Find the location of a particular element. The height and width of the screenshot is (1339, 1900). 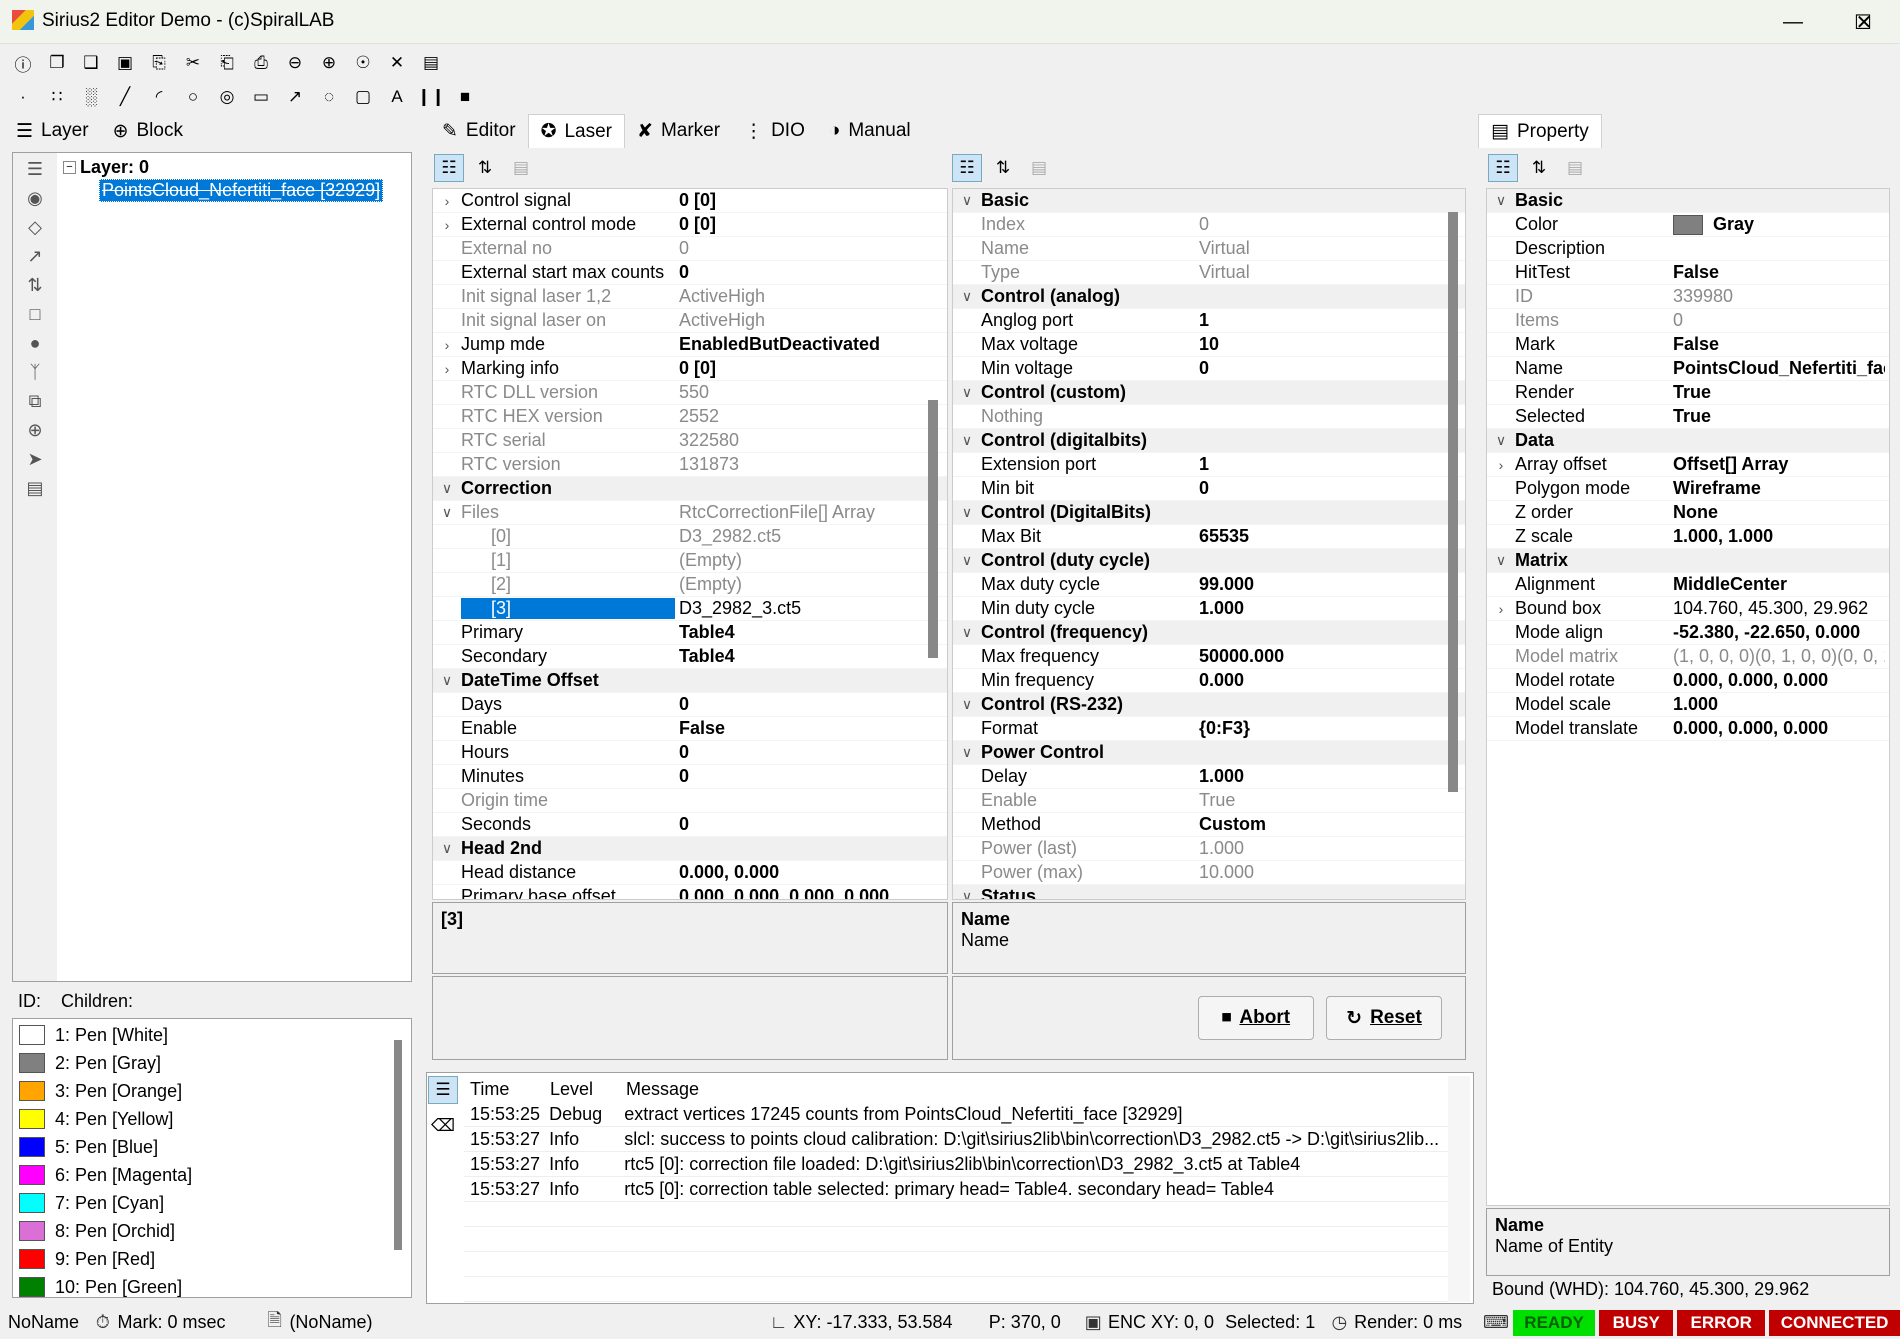

tab-layer: ☰ Layer is located at coordinates (52, 131).